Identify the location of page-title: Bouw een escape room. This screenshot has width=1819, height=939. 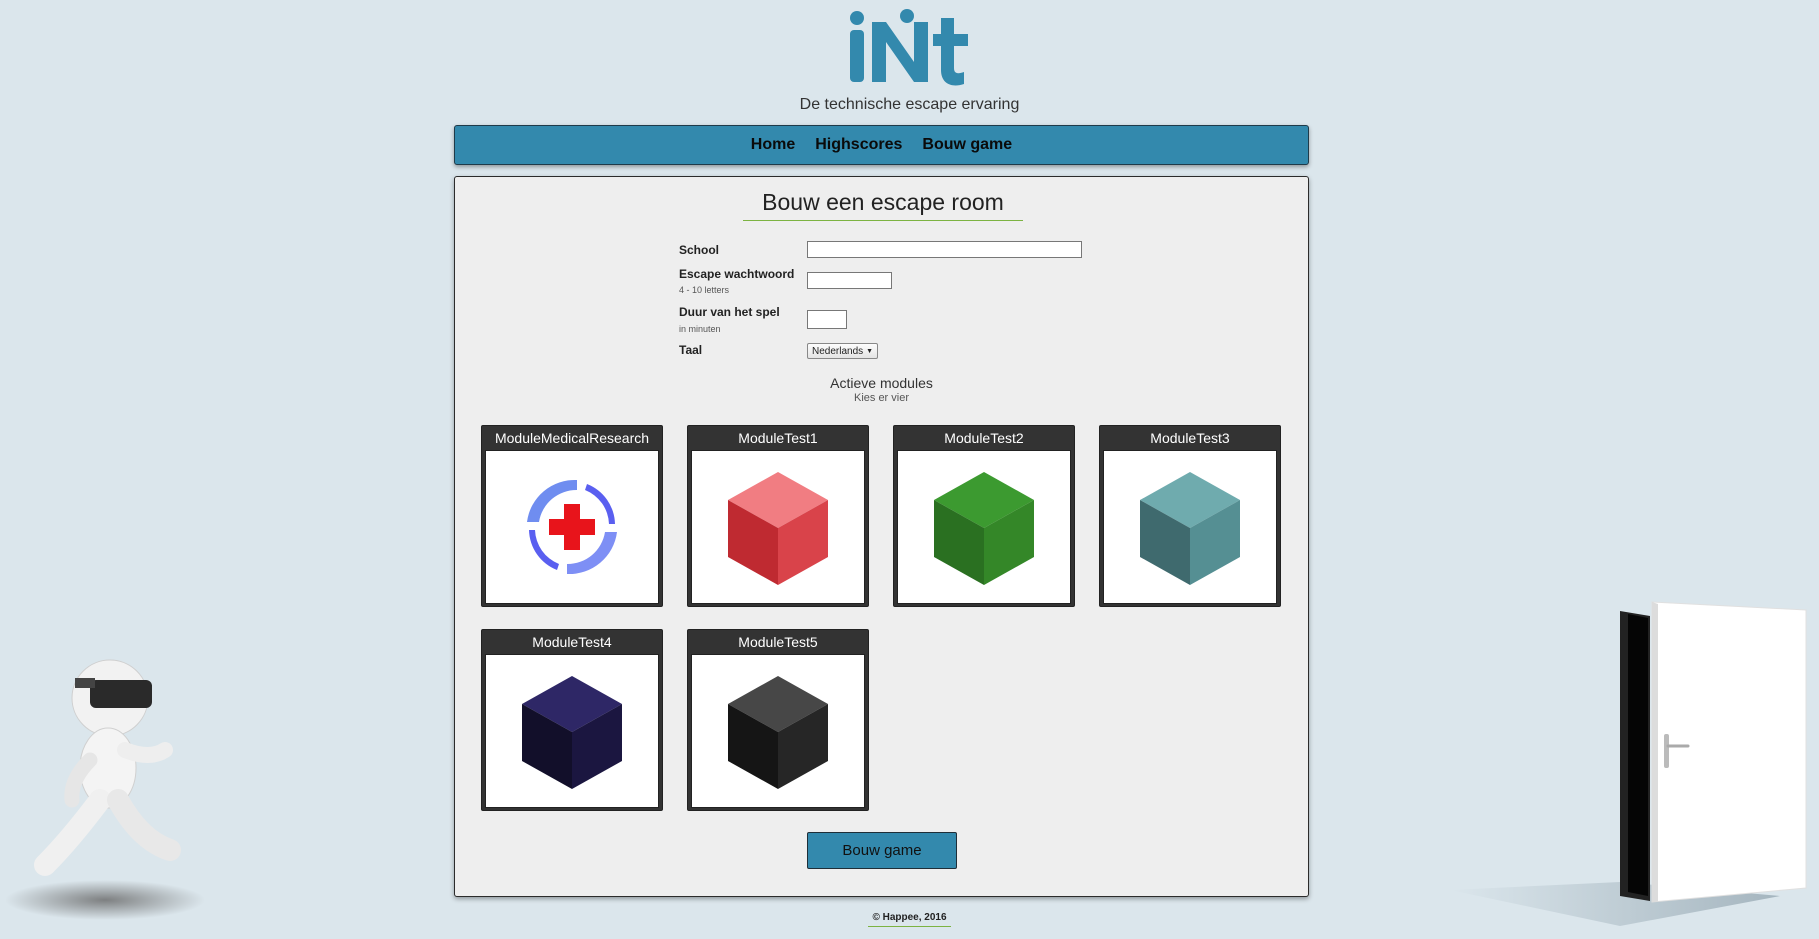
(883, 205).